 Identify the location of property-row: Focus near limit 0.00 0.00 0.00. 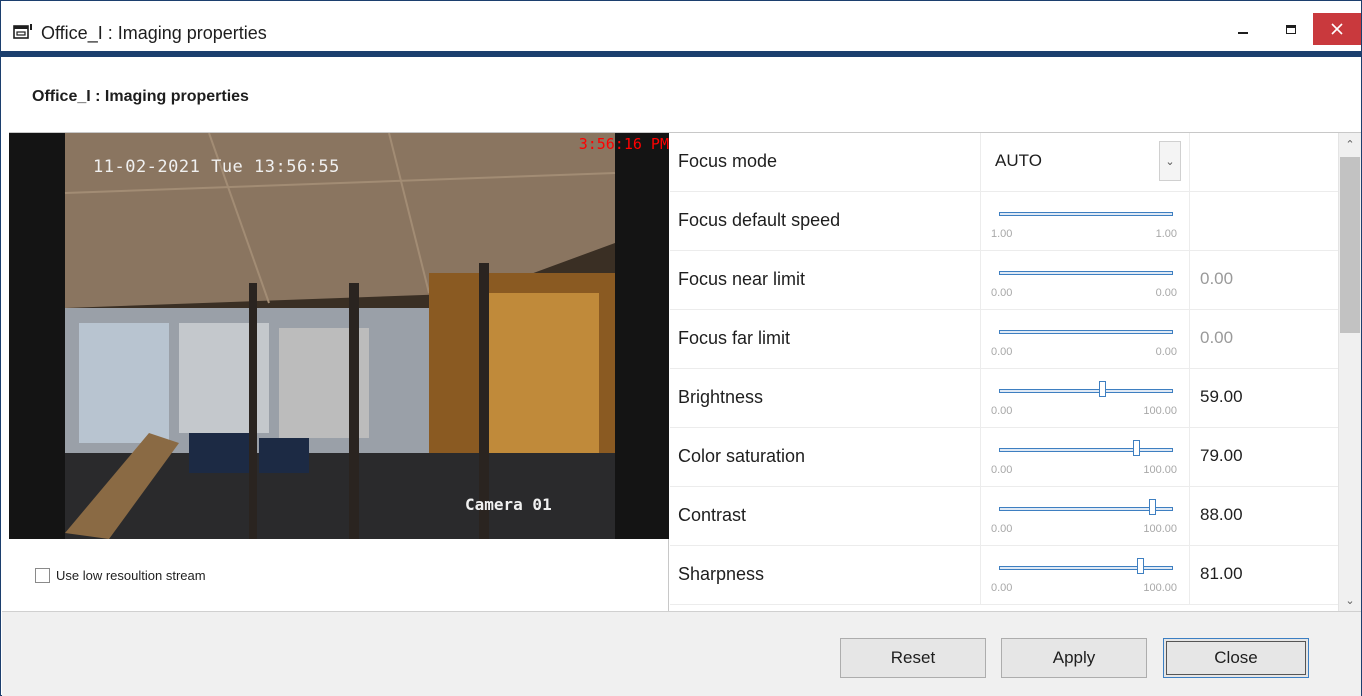
(1004, 280).